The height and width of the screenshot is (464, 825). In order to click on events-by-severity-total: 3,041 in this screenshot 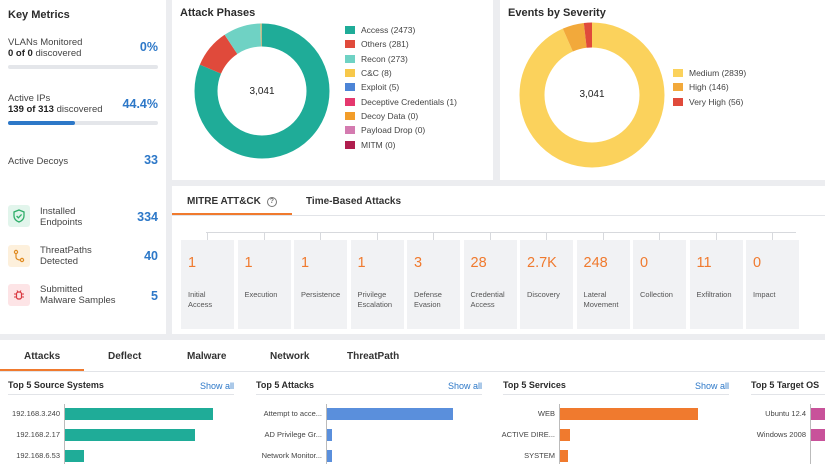, I will do `click(592, 94)`.